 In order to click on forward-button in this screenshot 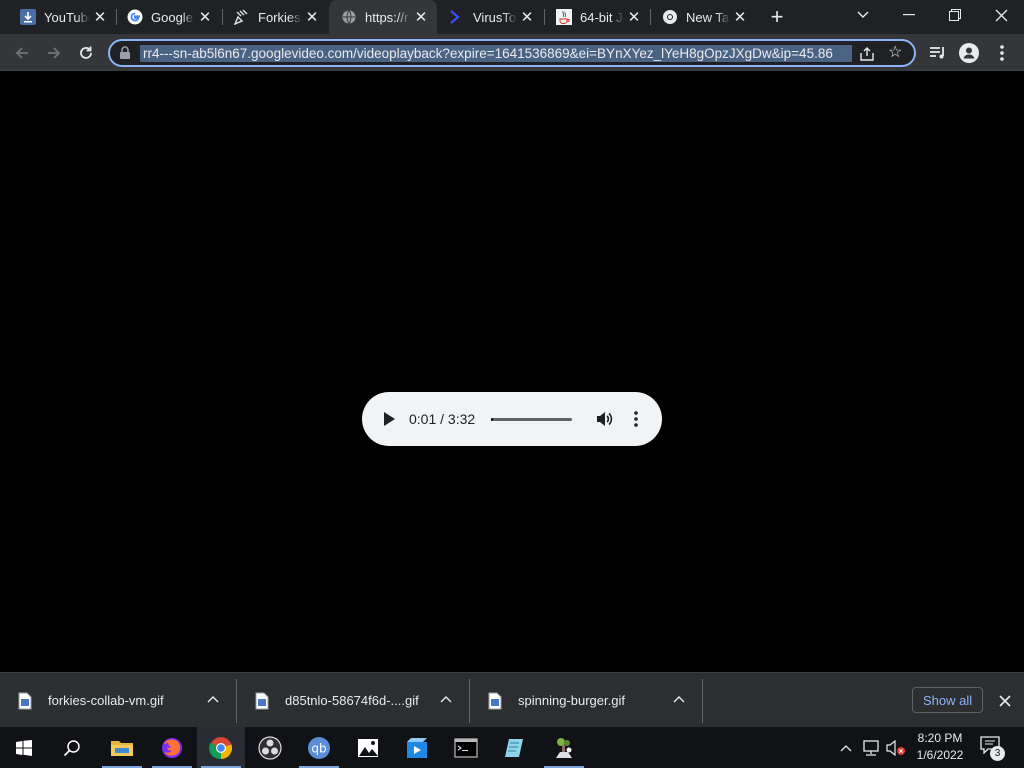, I will do `click(54, 53)`.